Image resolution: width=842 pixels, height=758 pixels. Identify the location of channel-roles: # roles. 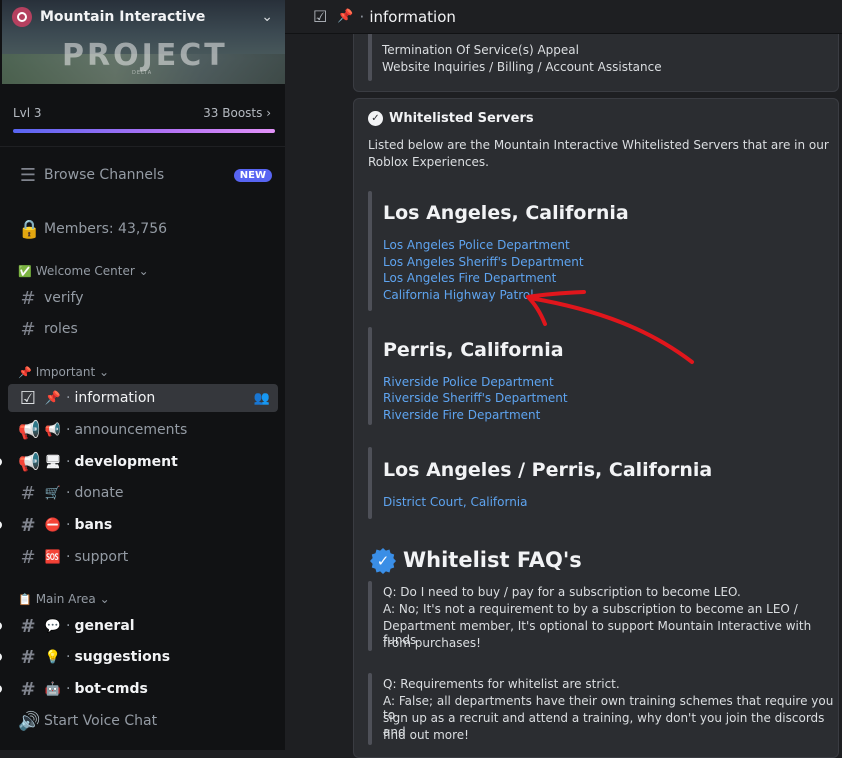
(143, 329).